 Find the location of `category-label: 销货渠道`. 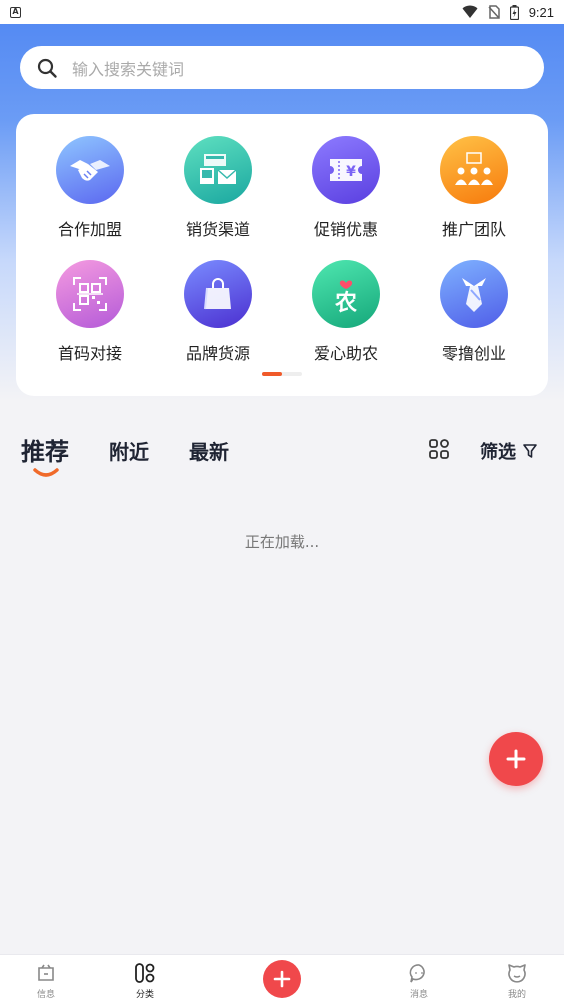

category-label: 销货渠道 is located at coordinates (217, 229).